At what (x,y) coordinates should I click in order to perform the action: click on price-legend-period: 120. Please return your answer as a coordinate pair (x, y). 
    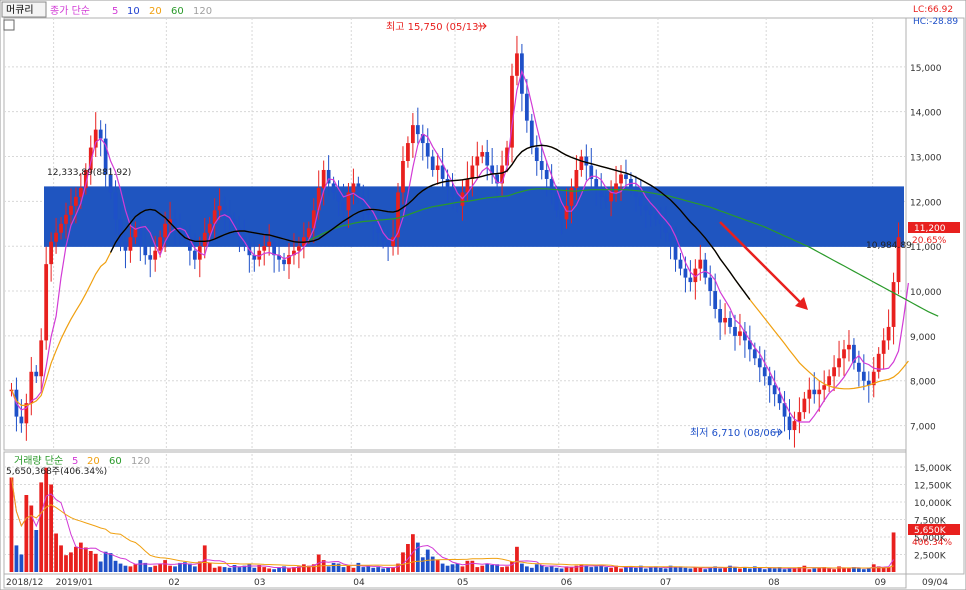
    Looking at the image, I should click on (202, 11).